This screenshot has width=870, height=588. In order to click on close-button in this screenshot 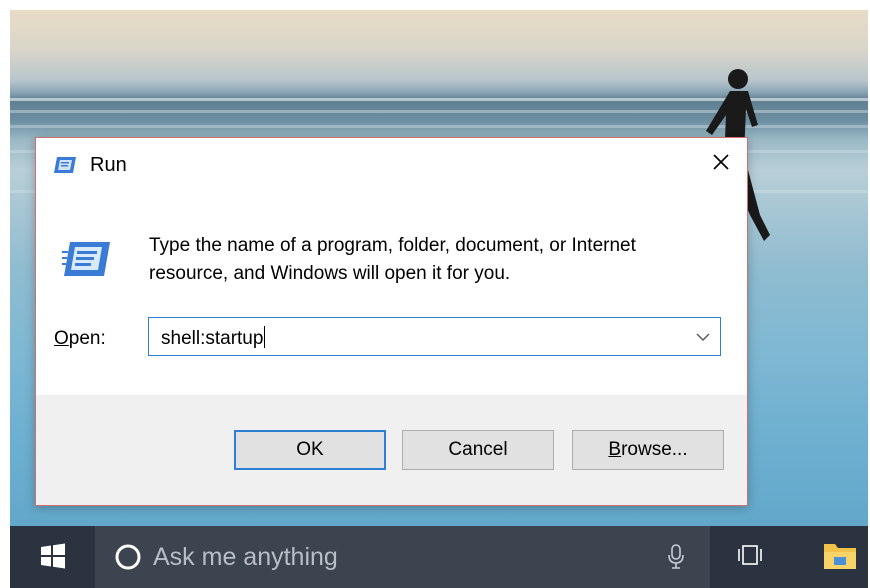, I will do `click(721, 164)`.